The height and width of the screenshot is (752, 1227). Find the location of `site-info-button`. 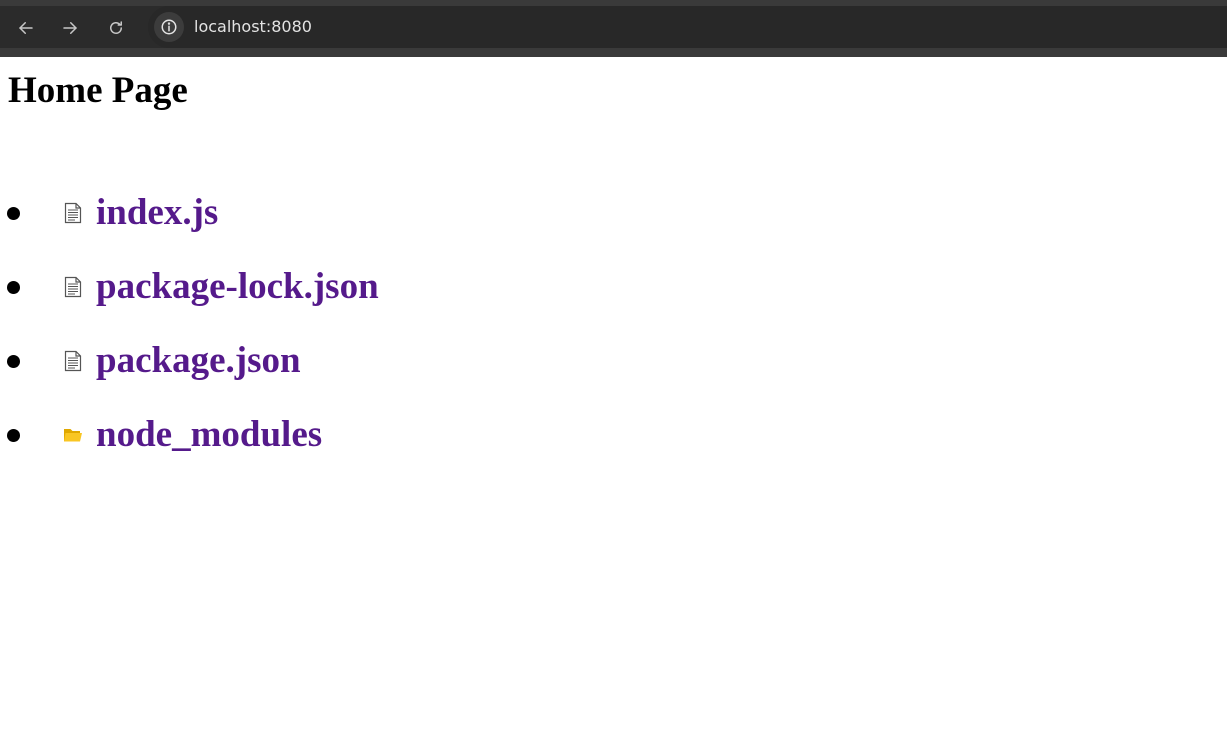

site-info-button is located at coordinates (169, 27).